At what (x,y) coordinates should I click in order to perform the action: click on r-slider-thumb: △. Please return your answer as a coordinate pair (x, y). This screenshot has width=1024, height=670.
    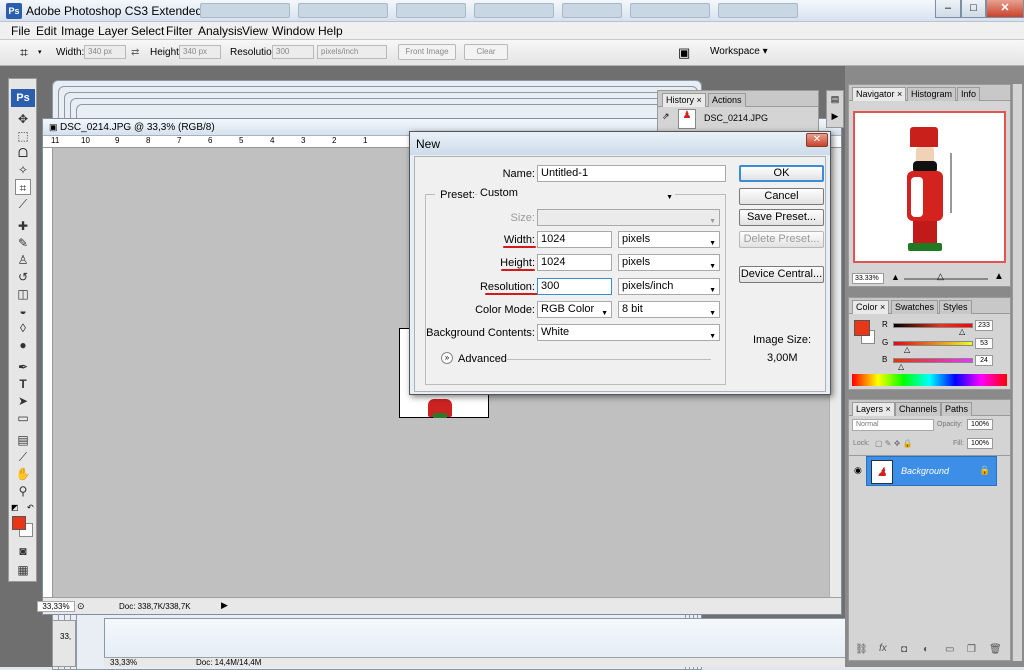
    Looking at the image, I should click on (962, 331).